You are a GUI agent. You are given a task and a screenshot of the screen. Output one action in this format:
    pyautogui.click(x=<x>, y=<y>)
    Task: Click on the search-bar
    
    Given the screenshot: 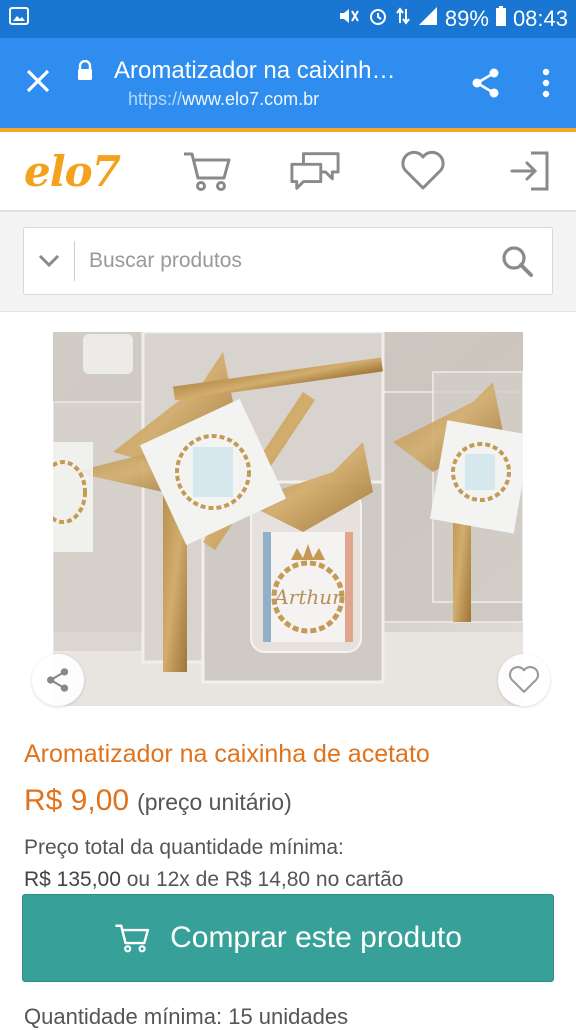 What is the action you would take?
    pyautogui.click(x=288, y=262)
    